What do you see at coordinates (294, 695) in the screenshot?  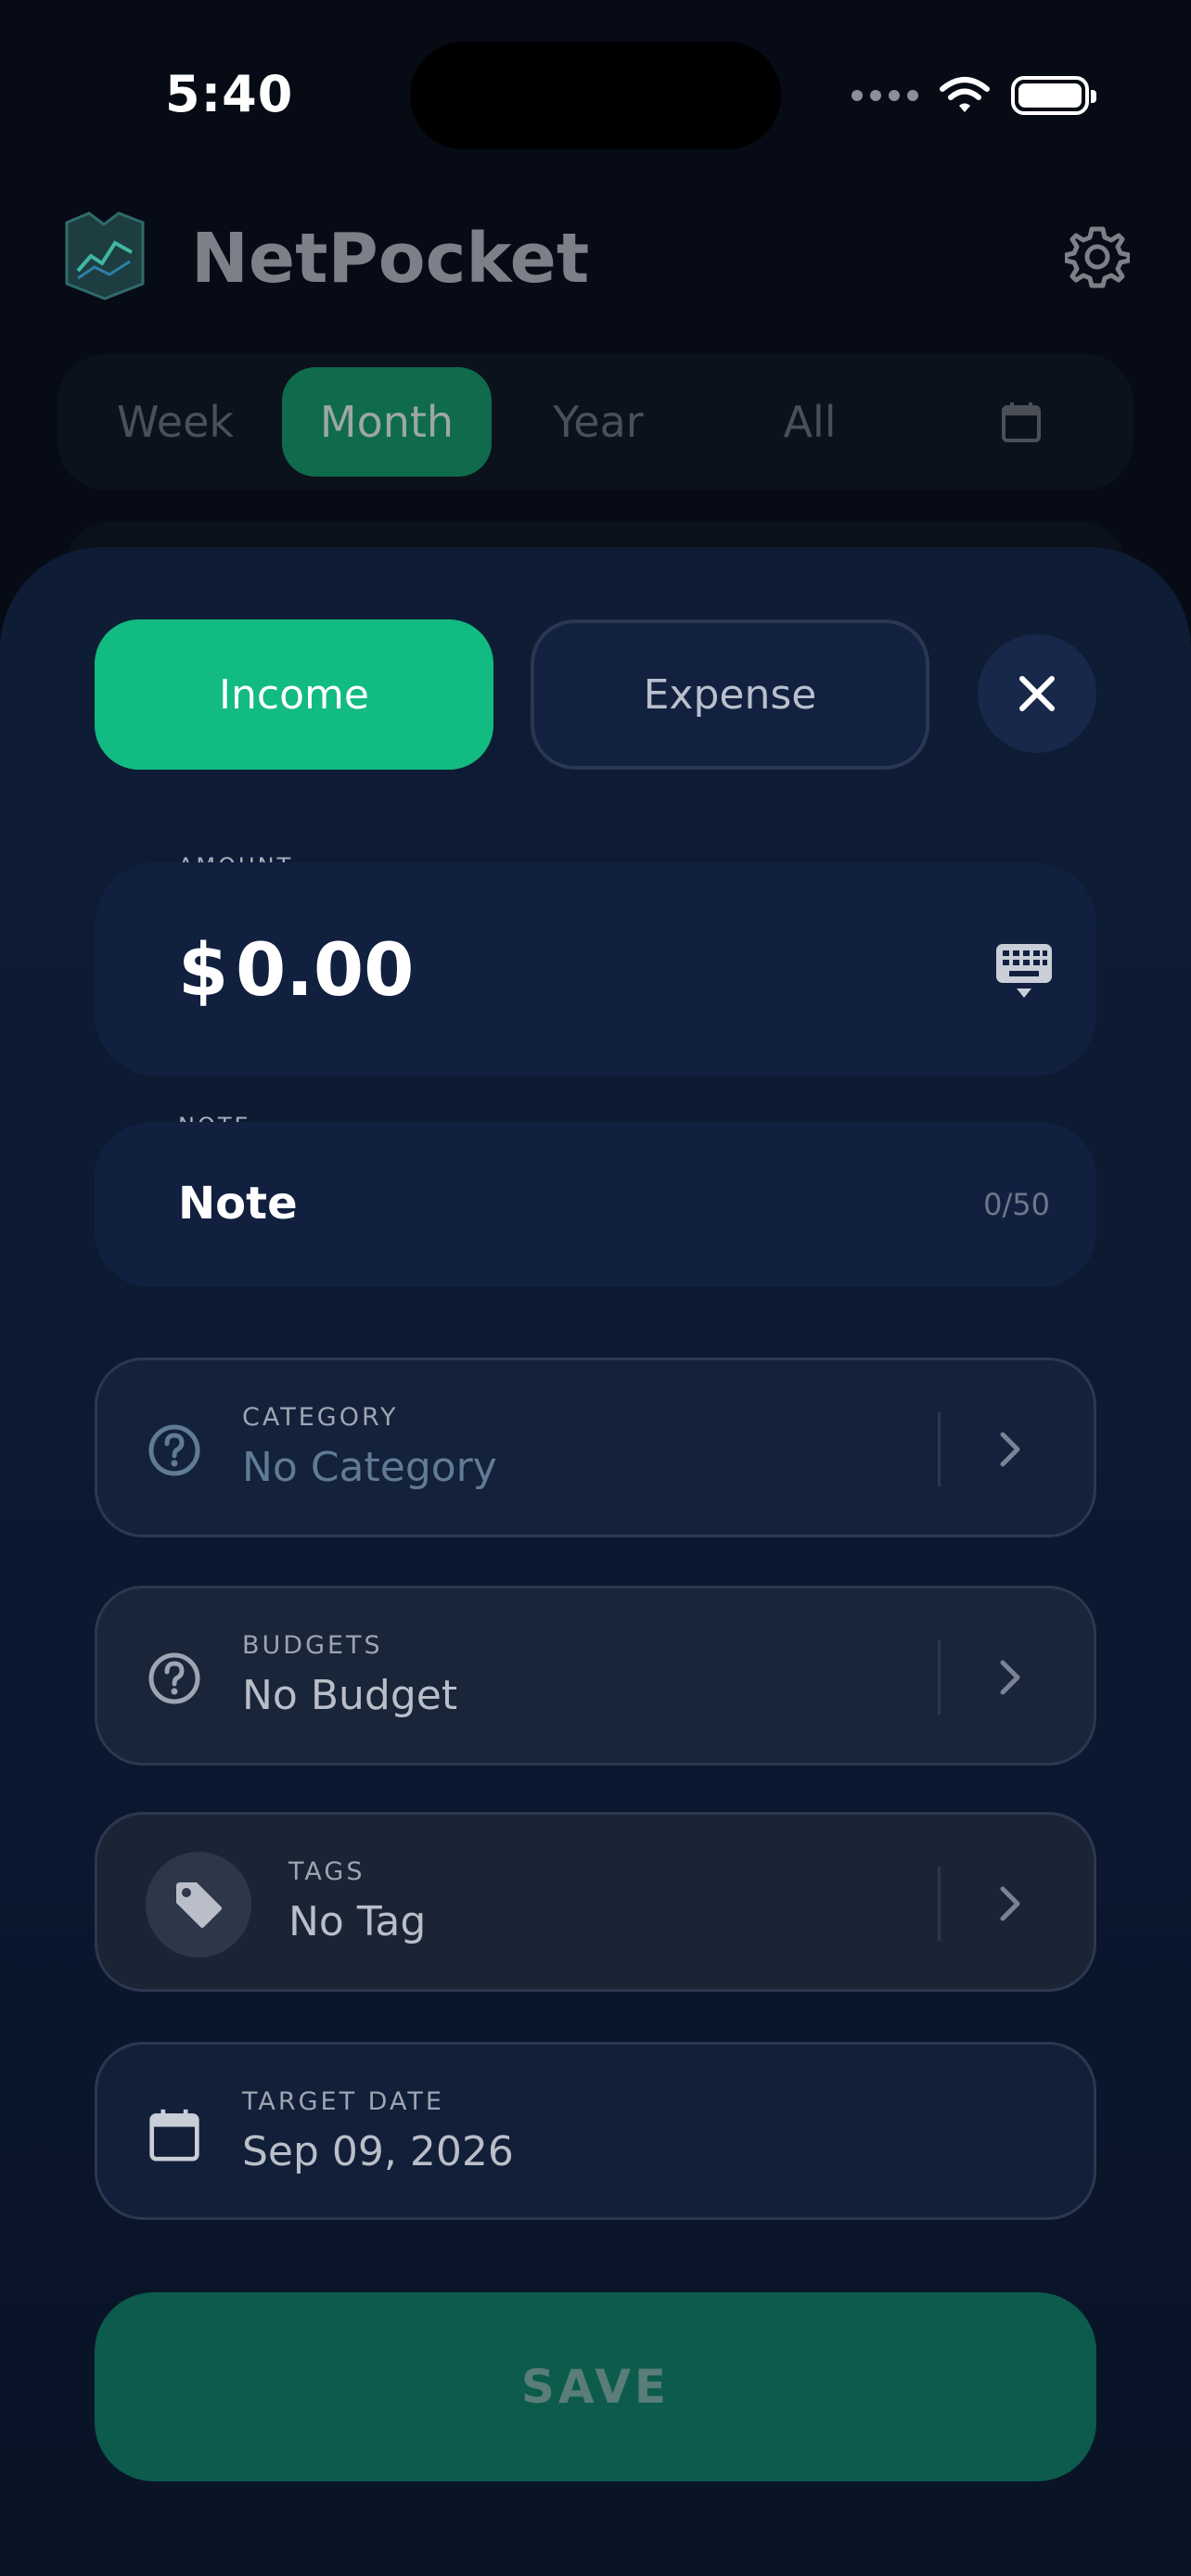 I see `income-button: Income` at bounding box center [294, 695].